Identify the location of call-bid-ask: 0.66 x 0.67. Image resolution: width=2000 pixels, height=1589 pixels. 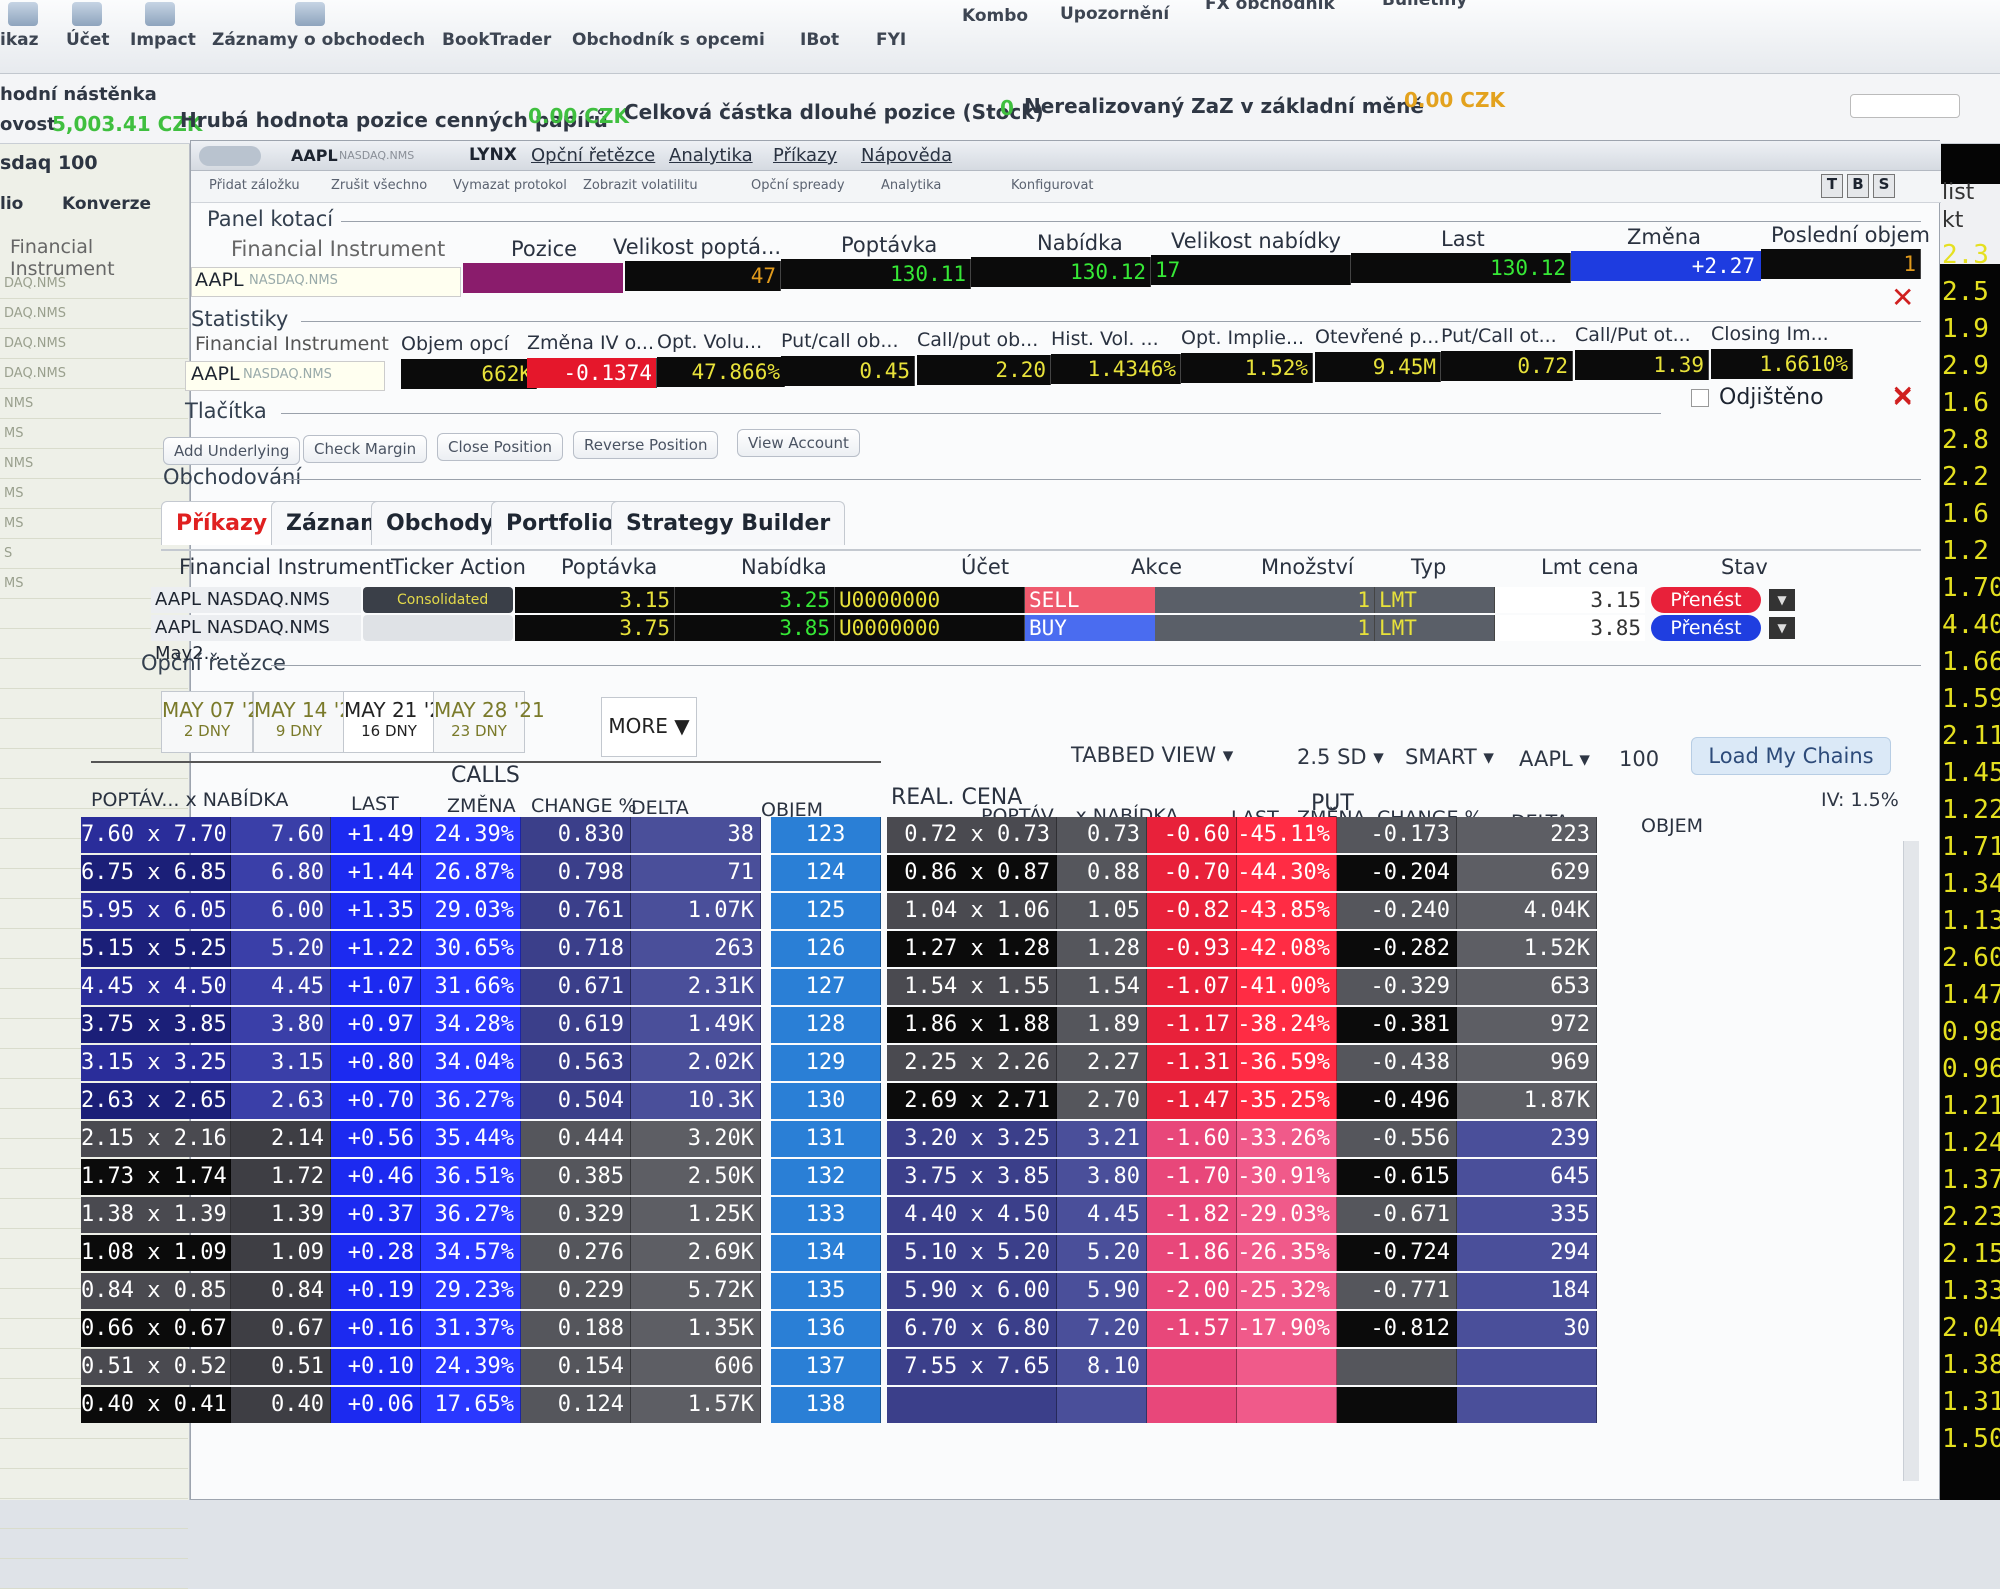
(156, 1329).